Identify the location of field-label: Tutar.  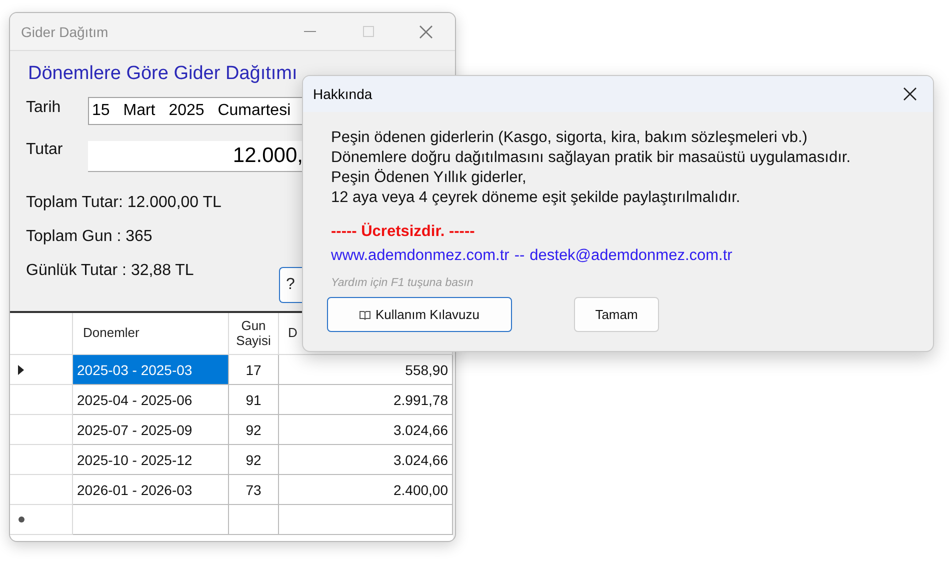
(45, 150).